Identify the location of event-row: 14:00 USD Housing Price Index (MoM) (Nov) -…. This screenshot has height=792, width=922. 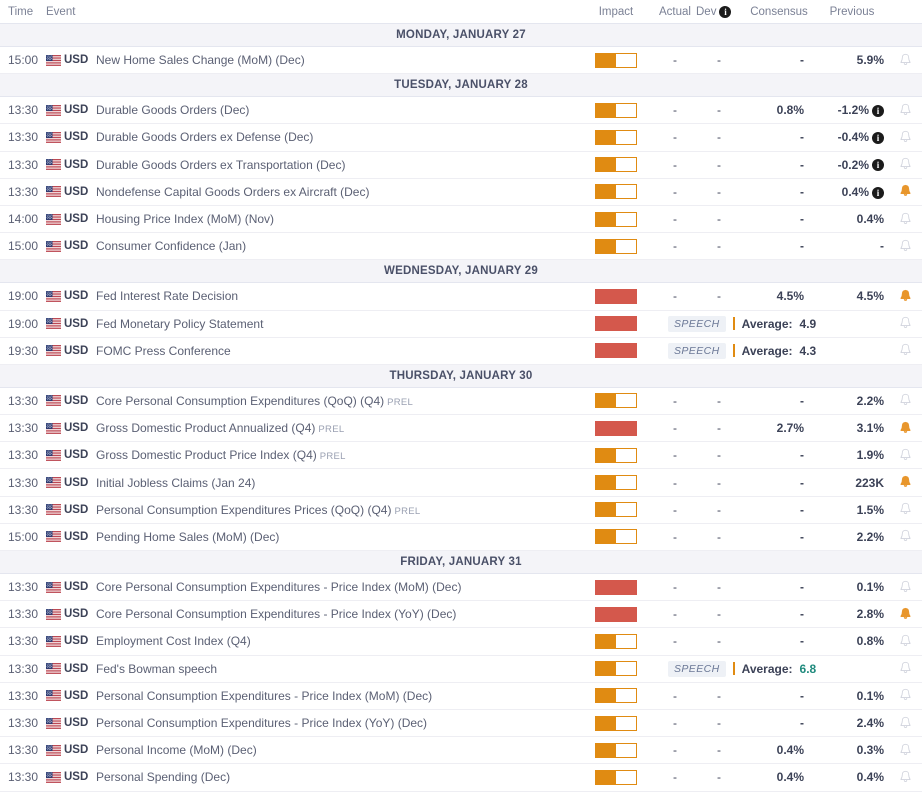
(461, 219).